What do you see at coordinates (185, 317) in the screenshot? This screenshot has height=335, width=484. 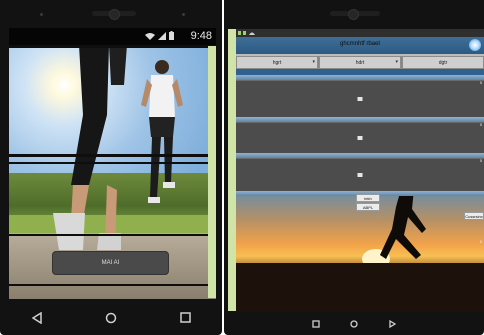 I see `recents-square-icon` at bounding box center [185, 317].